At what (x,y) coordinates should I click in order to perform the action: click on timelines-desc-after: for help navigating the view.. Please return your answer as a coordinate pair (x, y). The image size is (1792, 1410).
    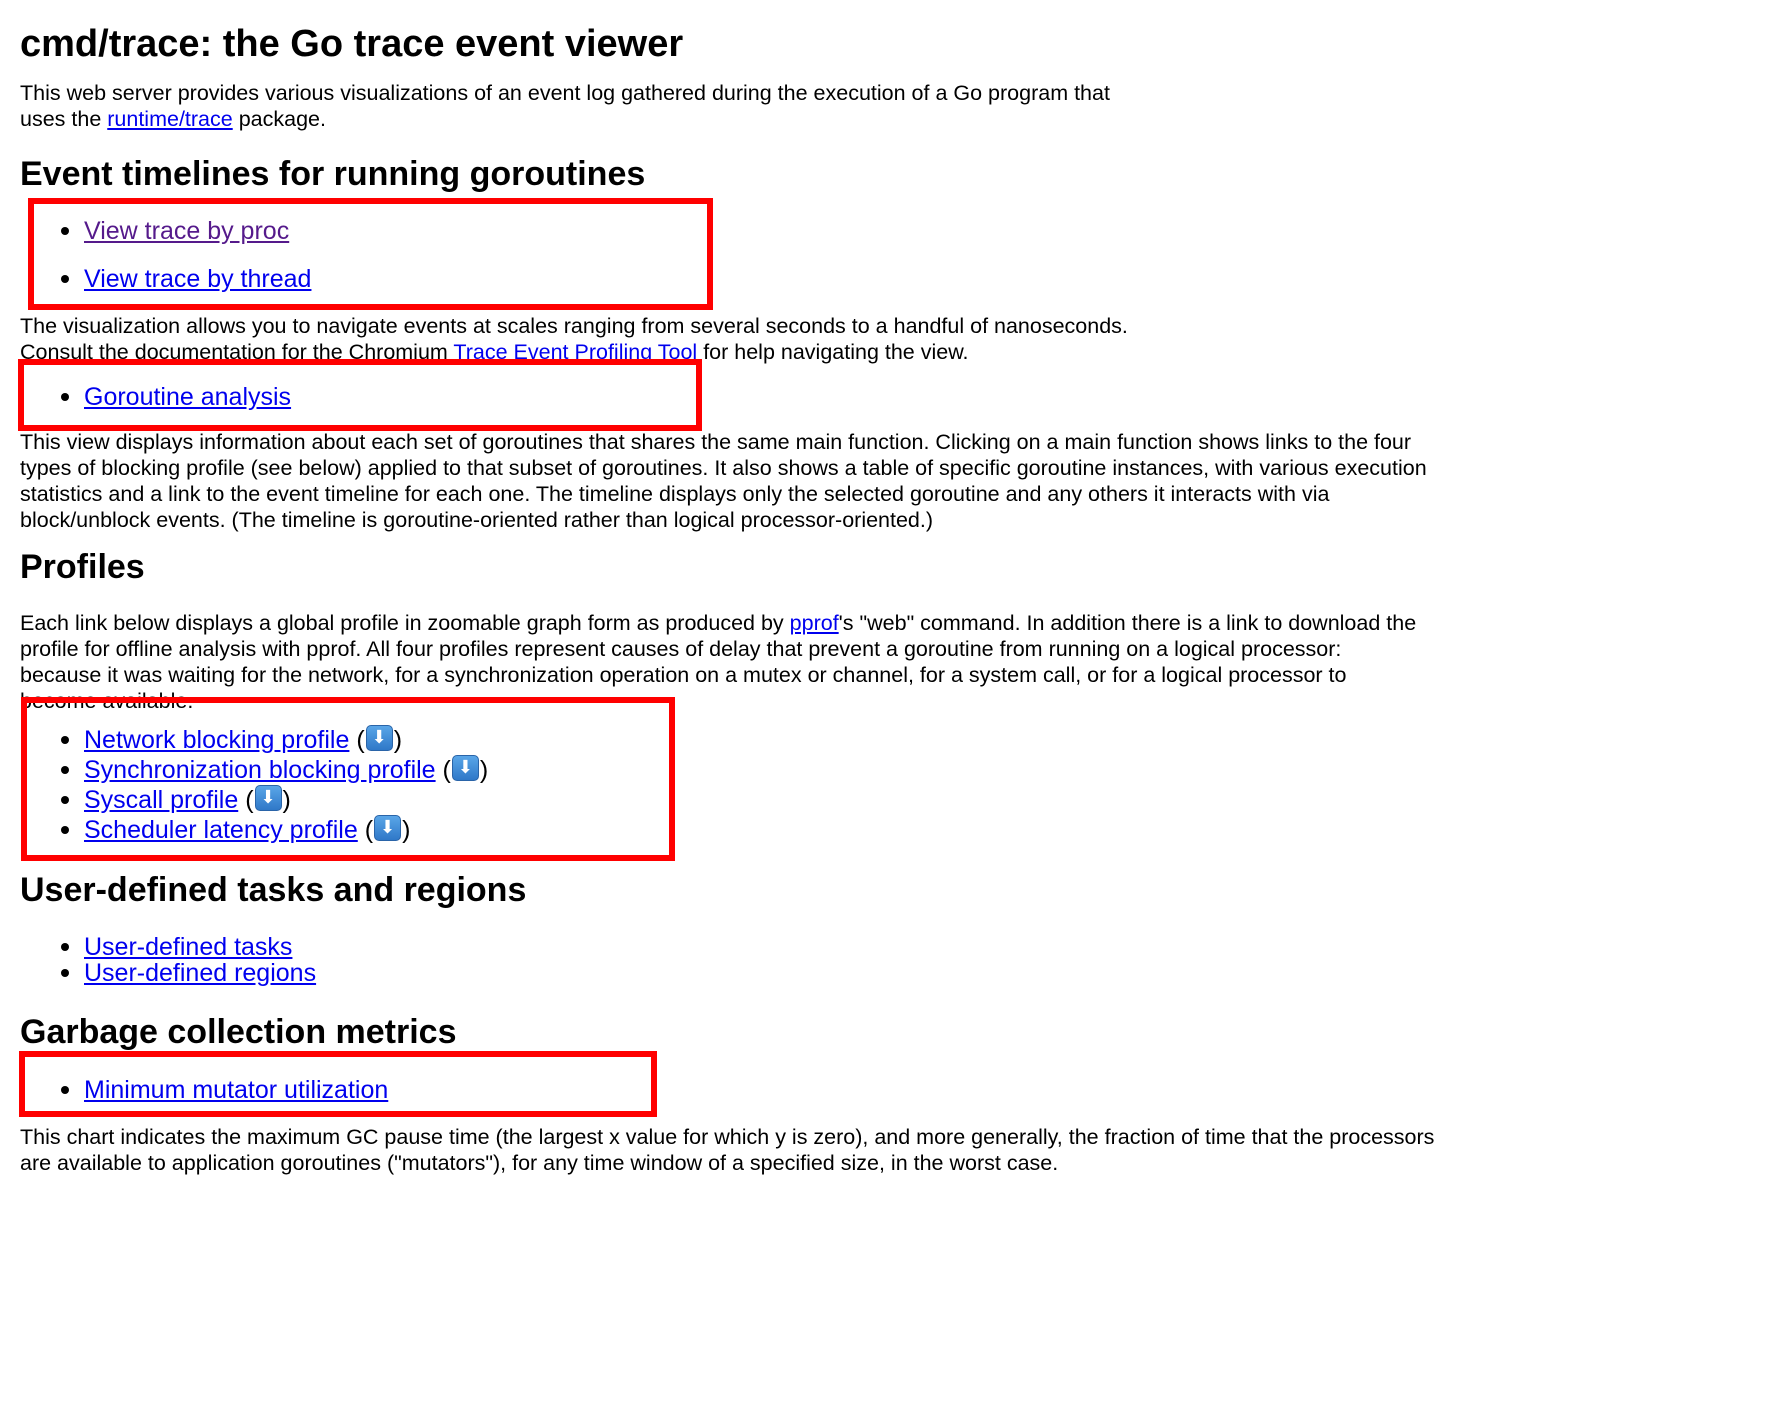
    Looking at the image, I should click on (833, 352).